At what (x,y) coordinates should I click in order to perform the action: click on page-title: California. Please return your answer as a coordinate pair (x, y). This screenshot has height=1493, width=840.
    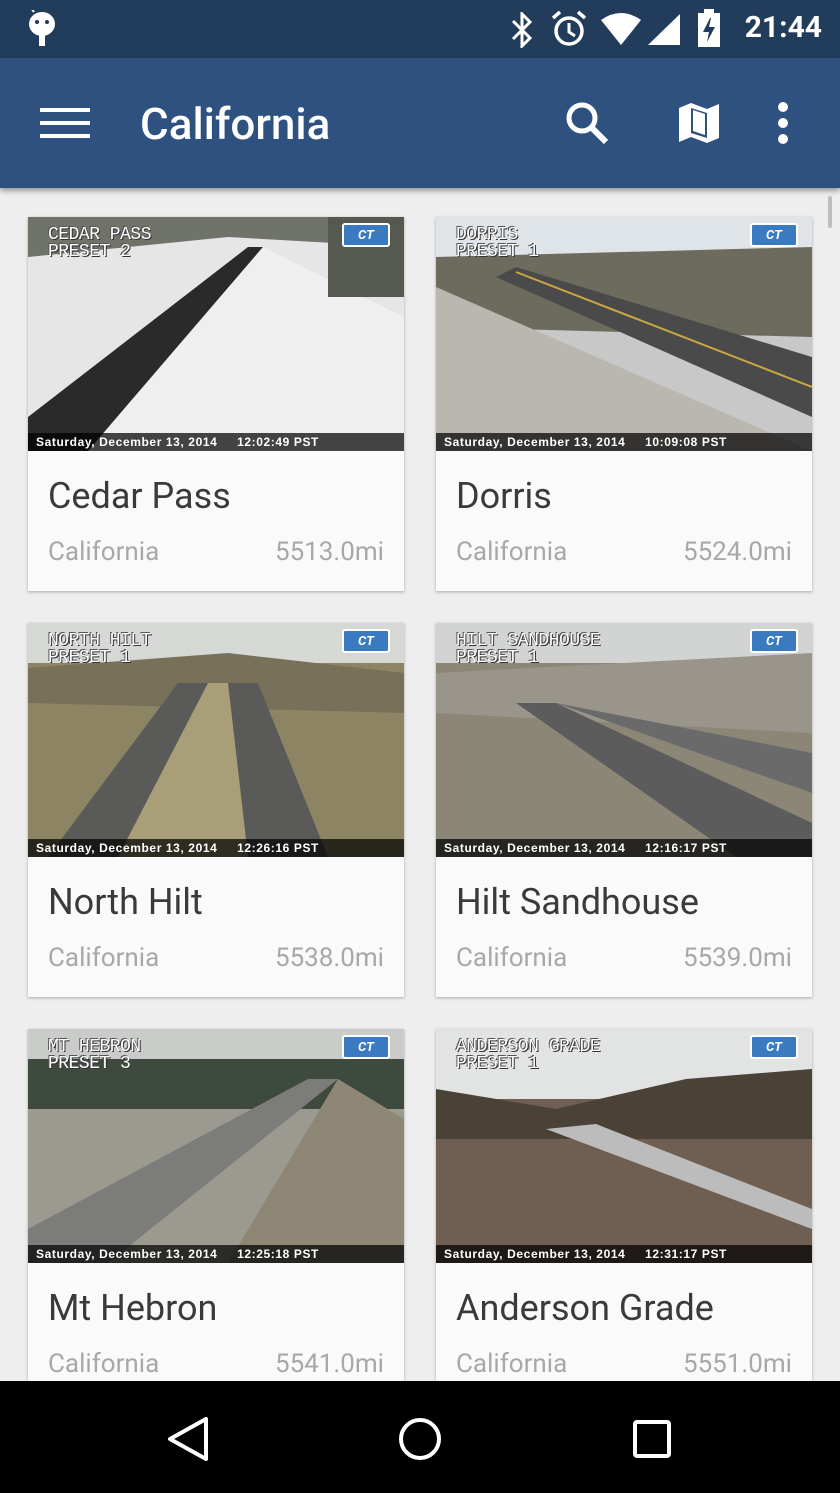
    Looking at the image, I should click on (235, 124).